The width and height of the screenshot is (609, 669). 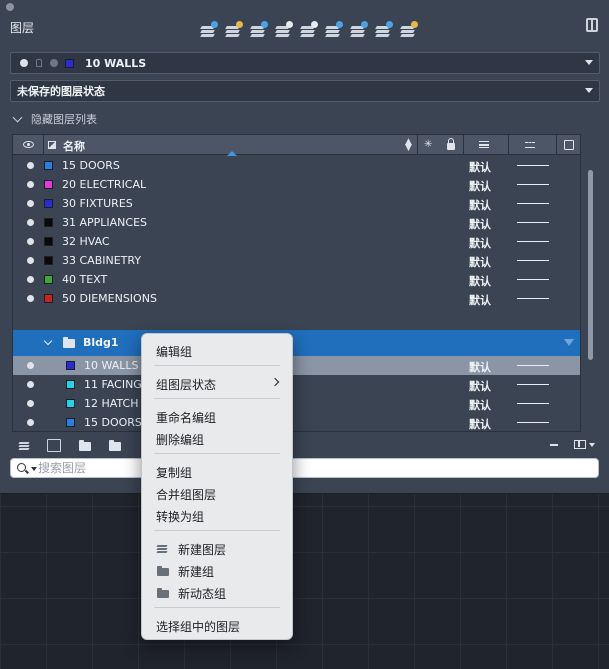 I want to click on window-titlebar, so click(x=304, y=7).